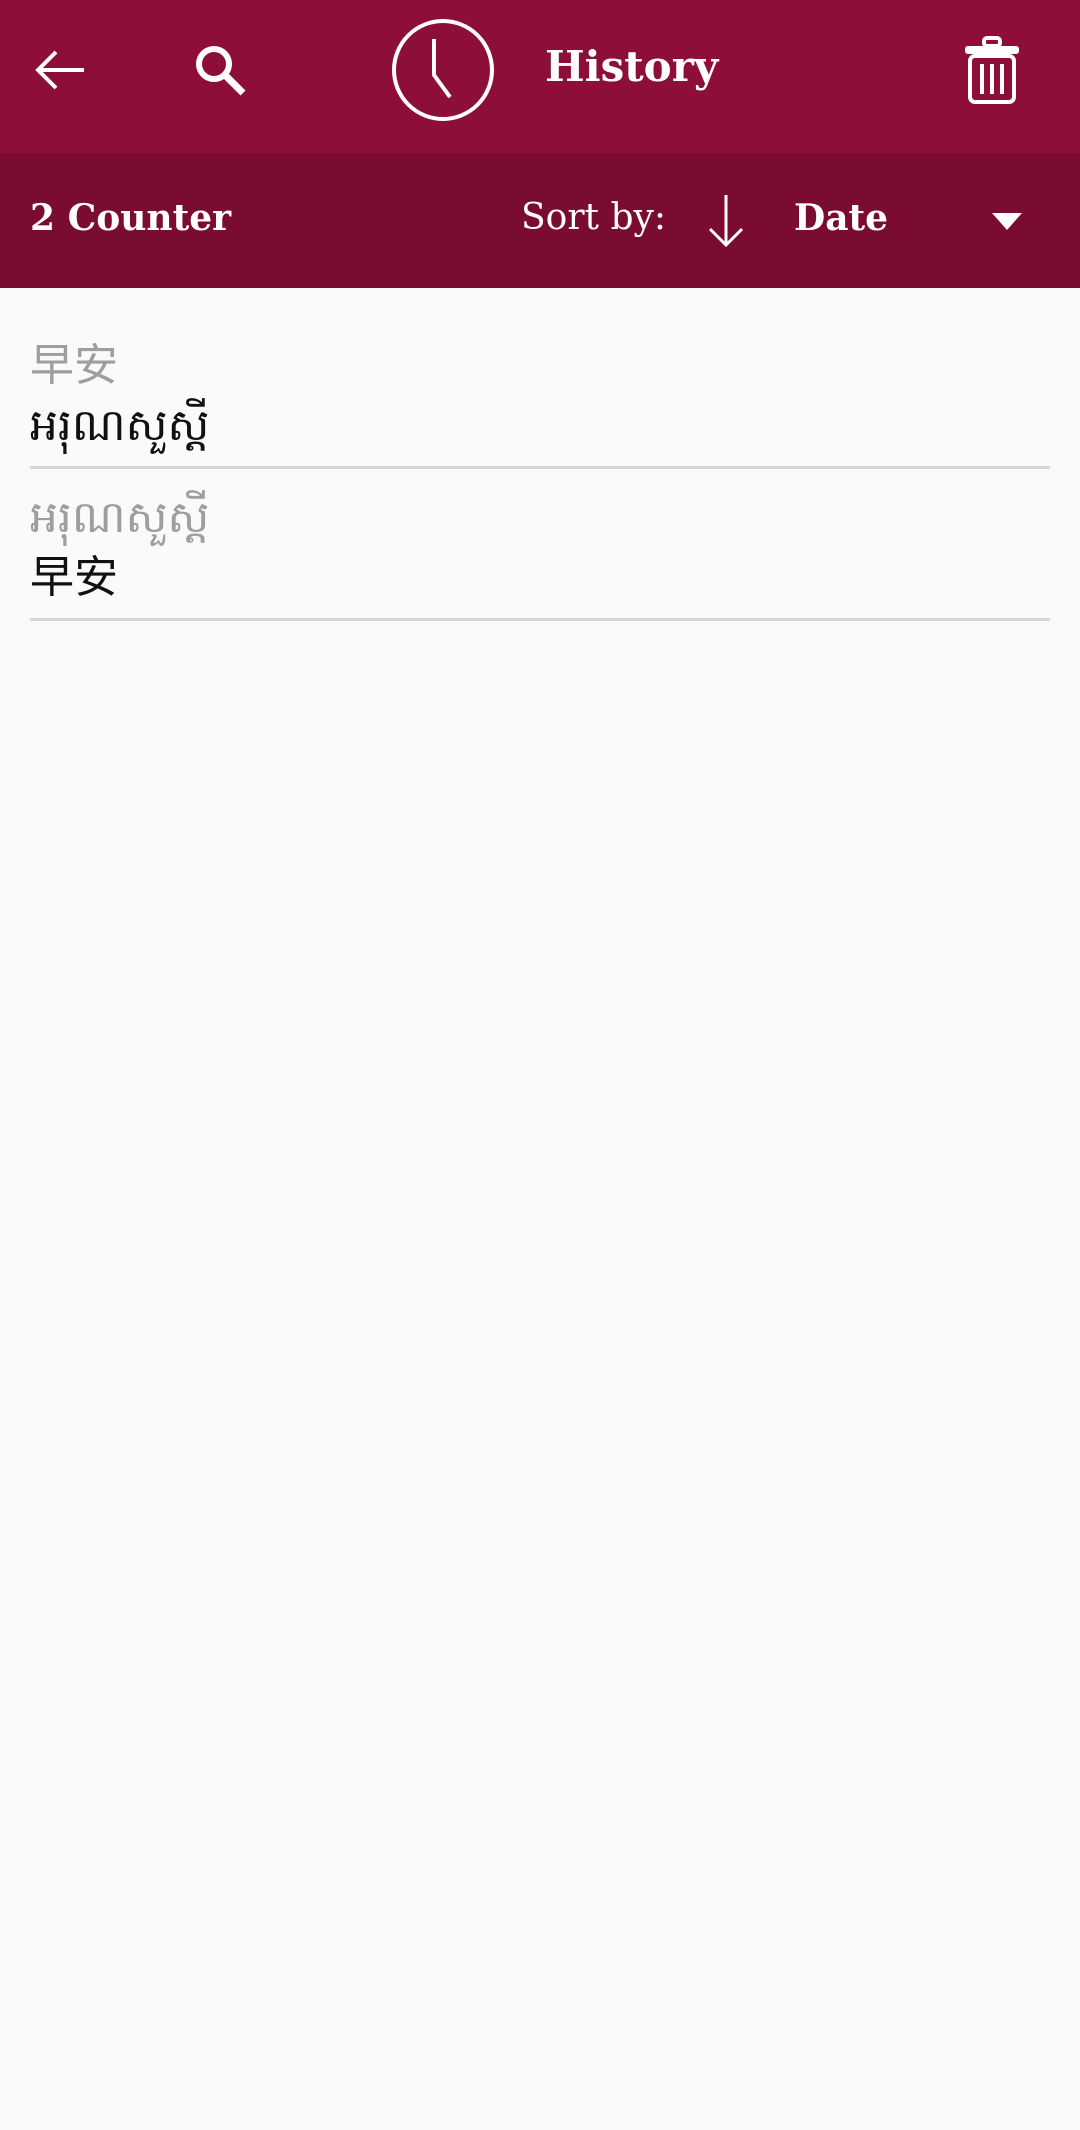 Image resolution: width=1080 pixels, height=2130 pixels. What do you see at coordinates (593, 217) in the screenshot?
I see `sort-label: Sort by:` at bounding box center [593, 217].